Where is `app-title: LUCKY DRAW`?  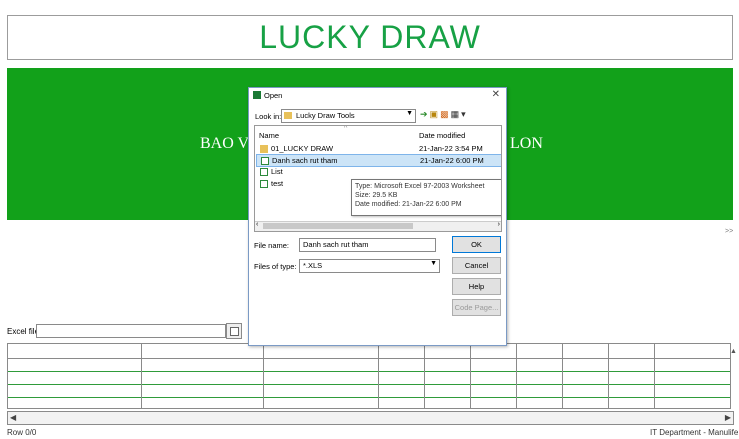 app-title: LUCKY DRAW is located at coordinates (370, 37).